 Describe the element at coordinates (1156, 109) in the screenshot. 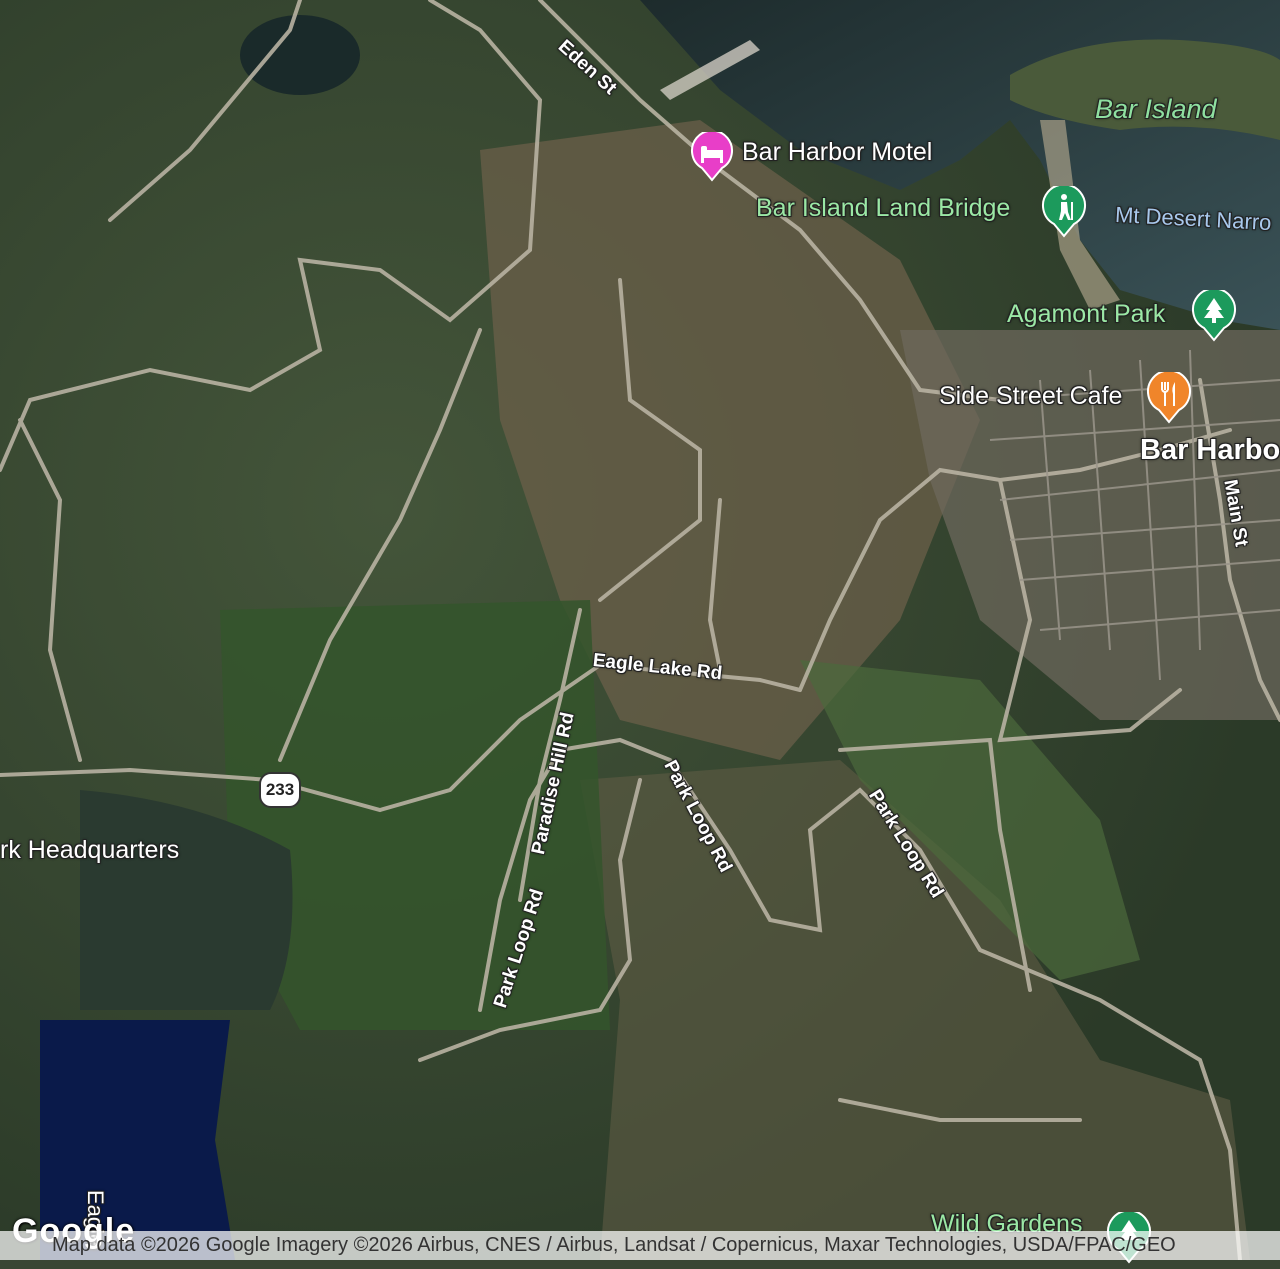

I see `bar-island-label: Bar Island` at that location.